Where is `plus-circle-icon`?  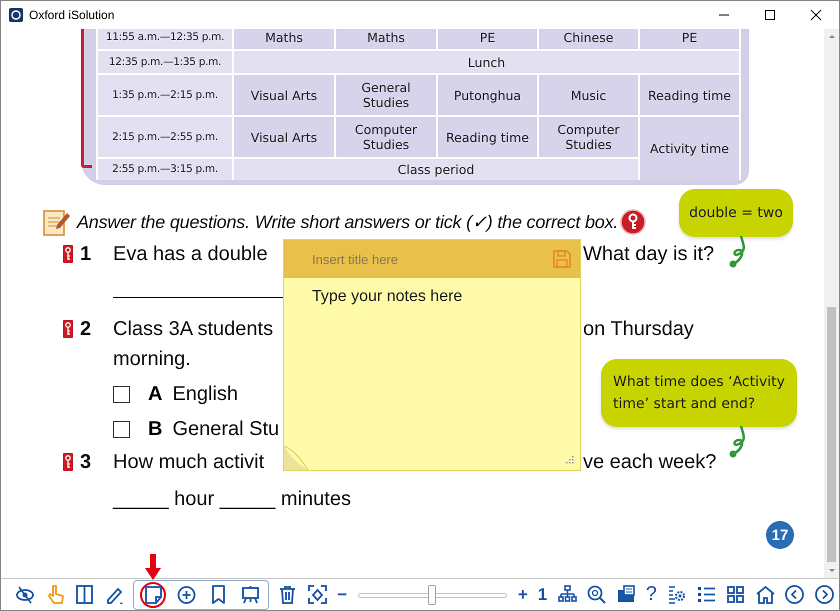
plus-circle-icon is located at coordinates (186, 594).